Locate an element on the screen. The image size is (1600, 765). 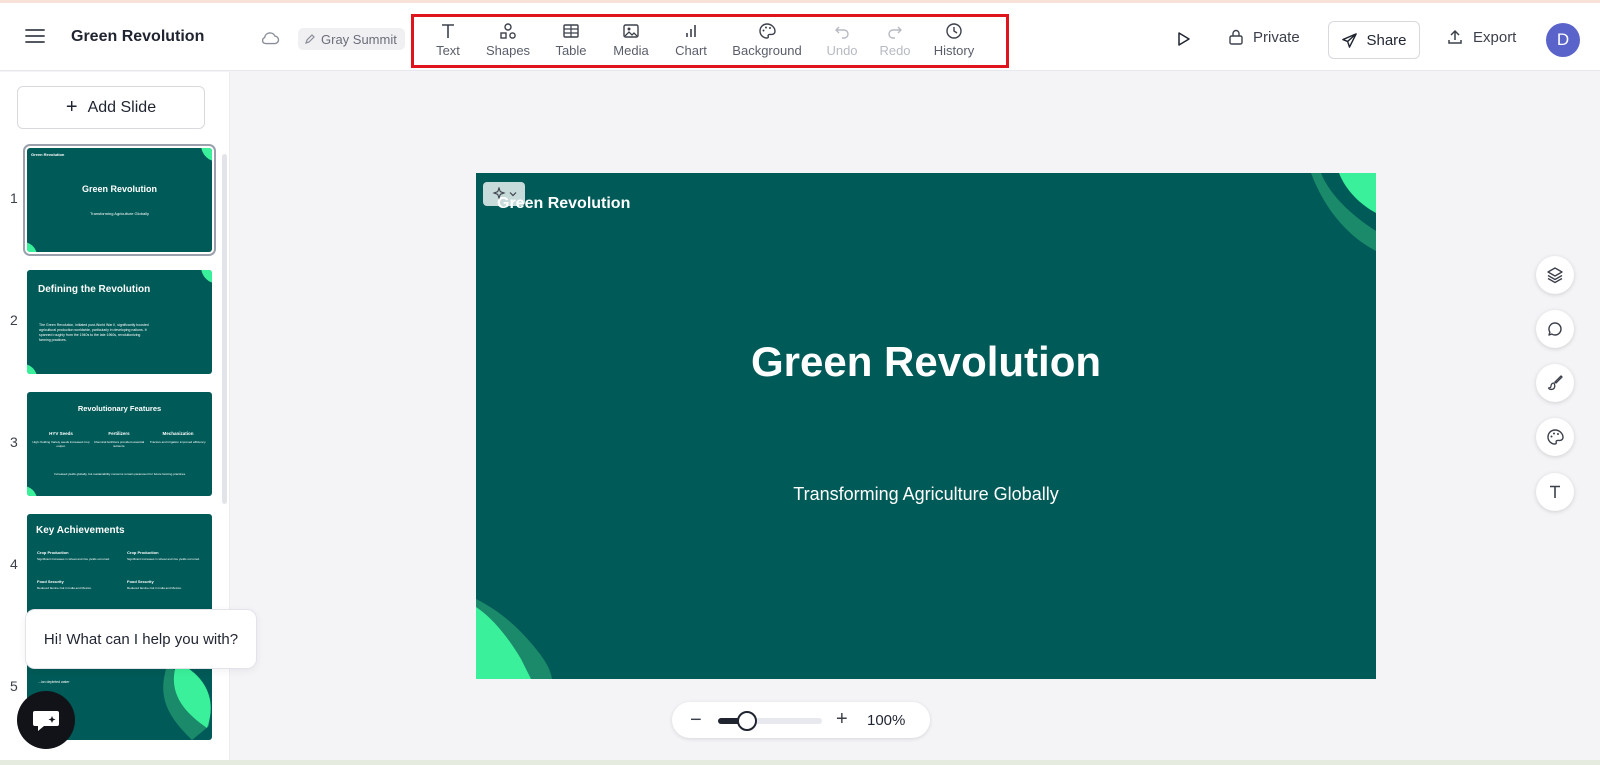
table-icon is located at coordinates (571, 31).